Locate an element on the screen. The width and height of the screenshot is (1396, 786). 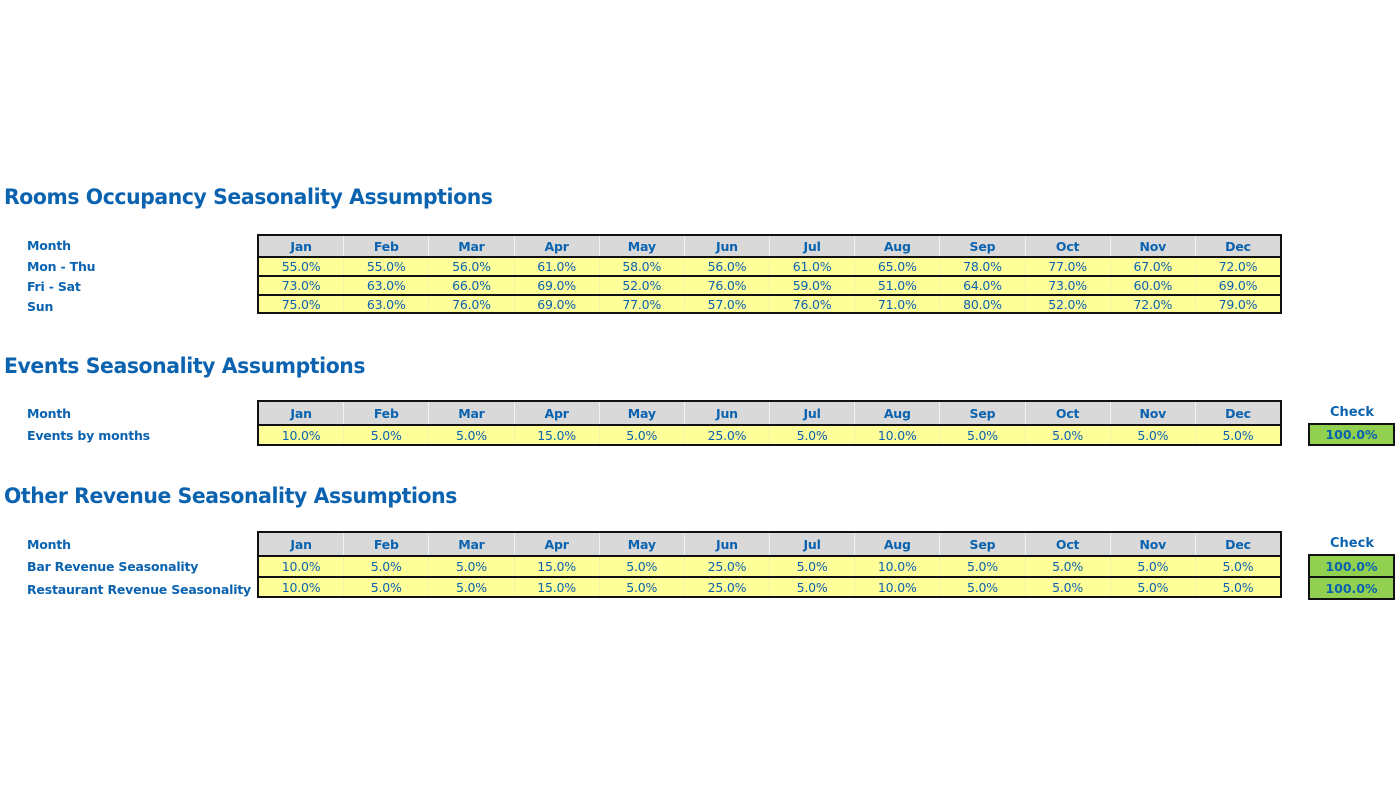
value-cell-oct: 73.0% is located at coordinates (1067, 285).